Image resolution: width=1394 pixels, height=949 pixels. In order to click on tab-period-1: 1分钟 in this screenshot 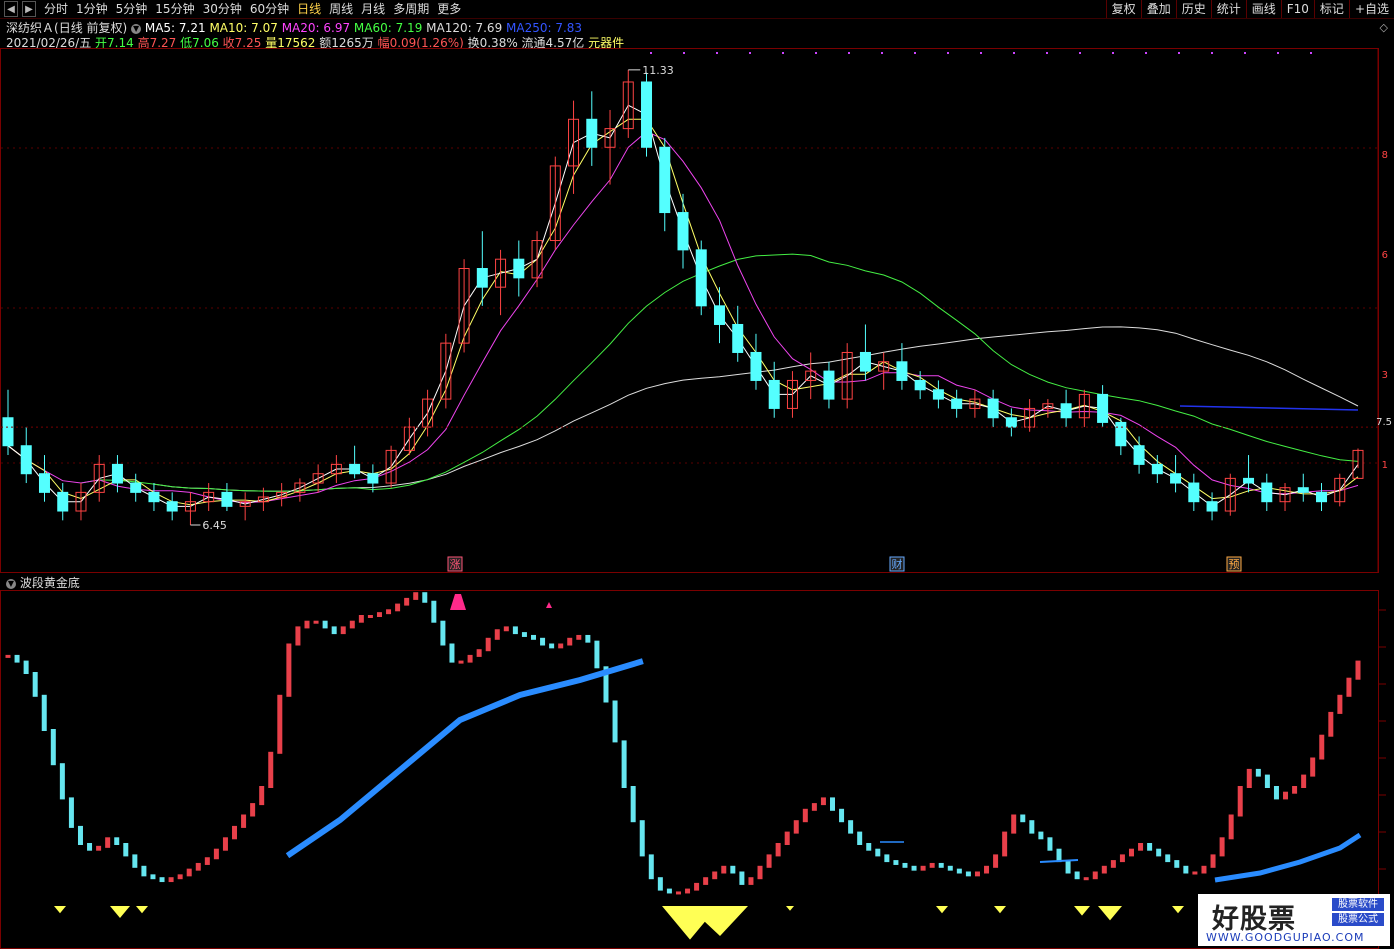, I will do `click(92, 9)`.